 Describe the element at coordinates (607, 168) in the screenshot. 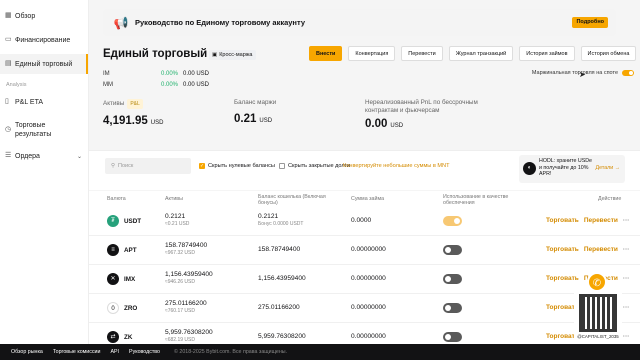

I see `promo-details-link: Детали →` at that location.